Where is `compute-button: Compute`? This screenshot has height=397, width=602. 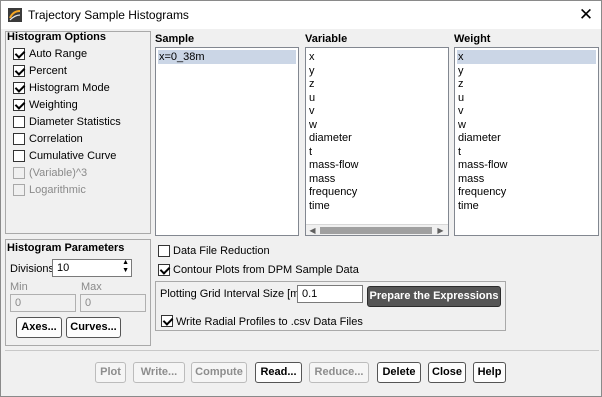
compute-button: Compute is located at coordinates (219, 372).